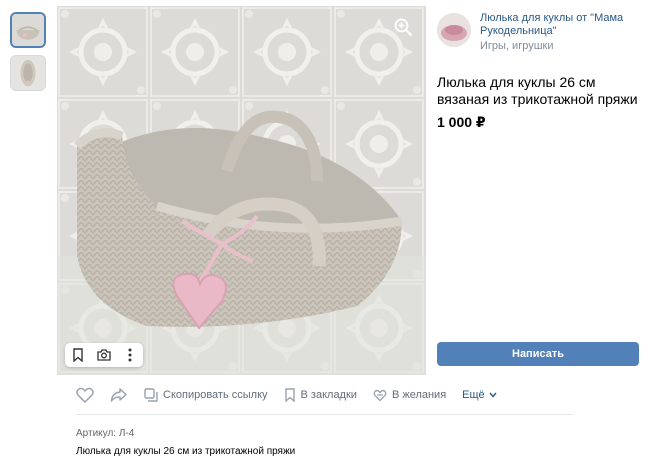 The height and width of the screenshot is (456, 650). I want to click on avatar, so click(454, 30).